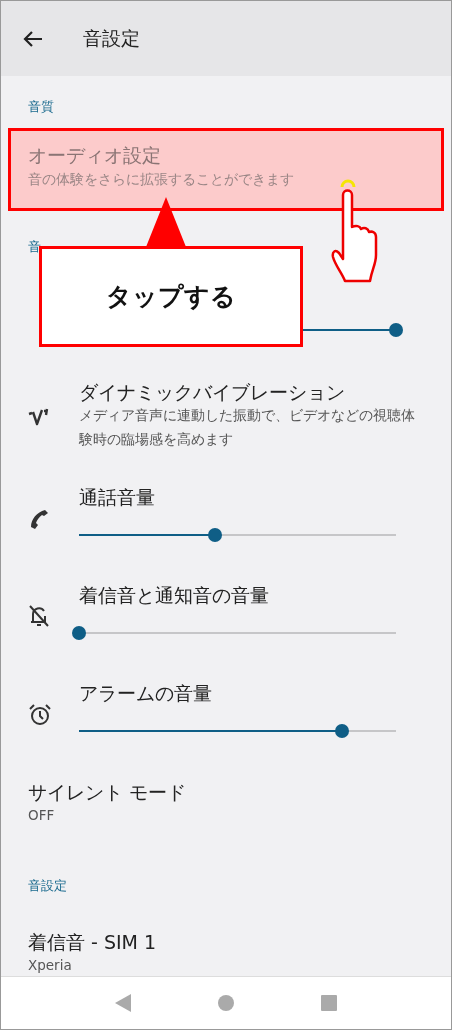 The width and height of the screenshot is (452, 1030). What do you see at coordinates (94, 155) in the screenshot?
I see `item-title: オーディオ設定` at bounding box center [94, 155].